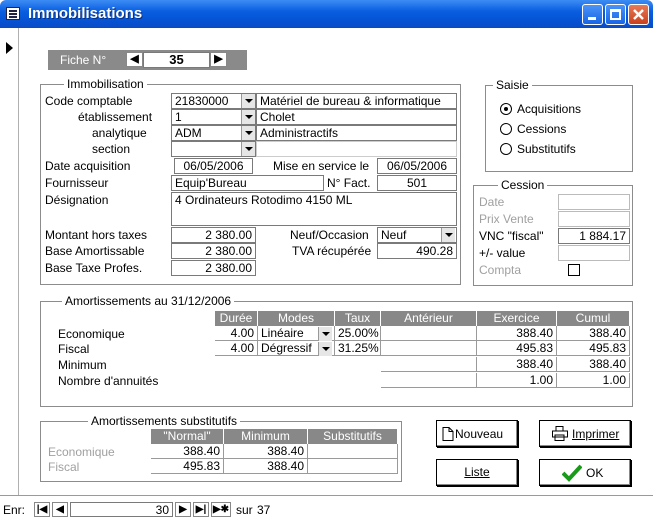 The height and width of the screenshot is (523, 653). What do you see at coordinates (81, 452) in the screenshot?
I see `sub-row-label-economique: Economique` at bounding box center [81, 452].